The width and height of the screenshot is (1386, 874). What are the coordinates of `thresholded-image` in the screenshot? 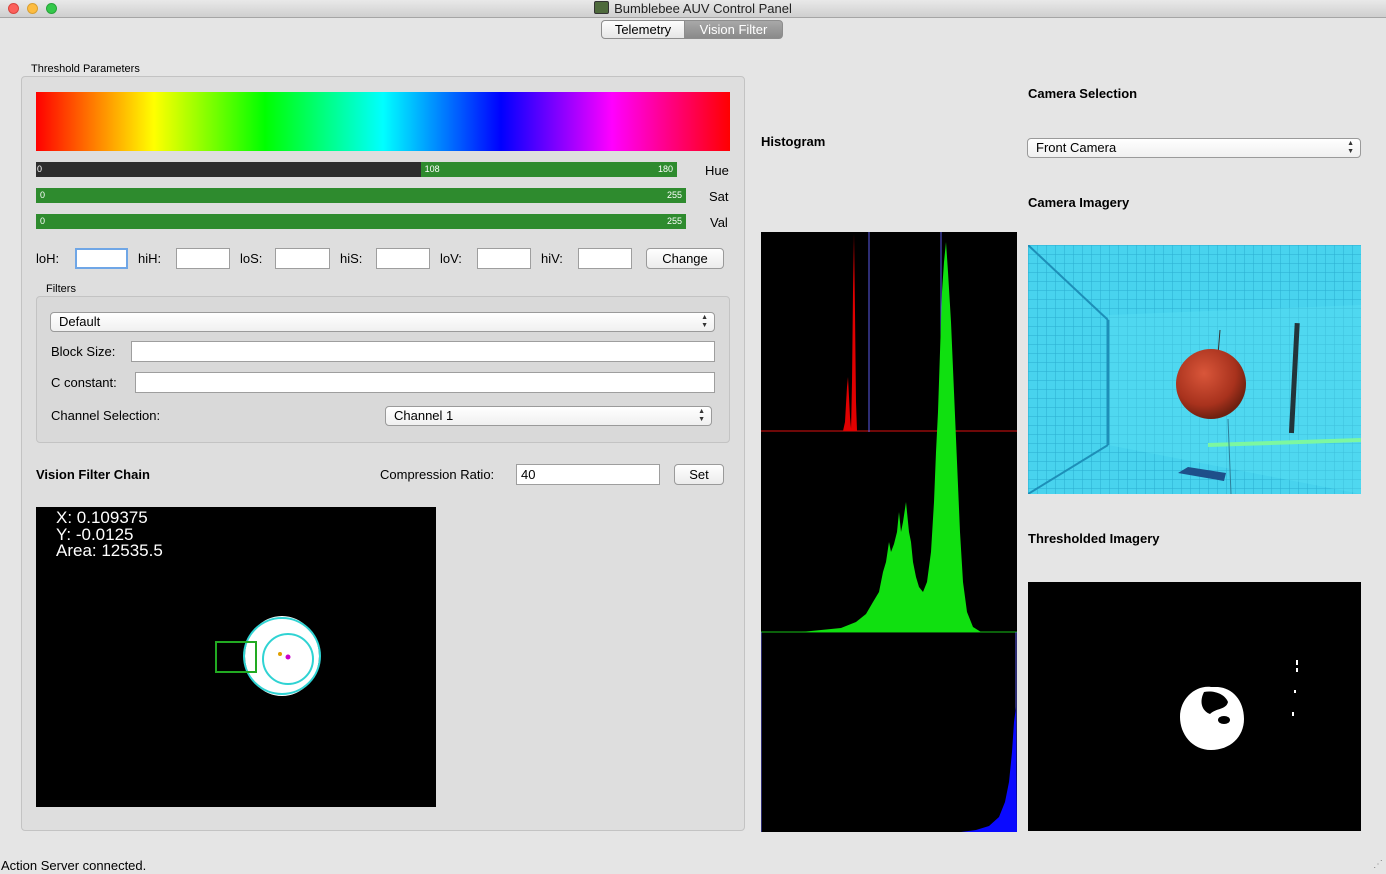 It's located at (1194, 706).